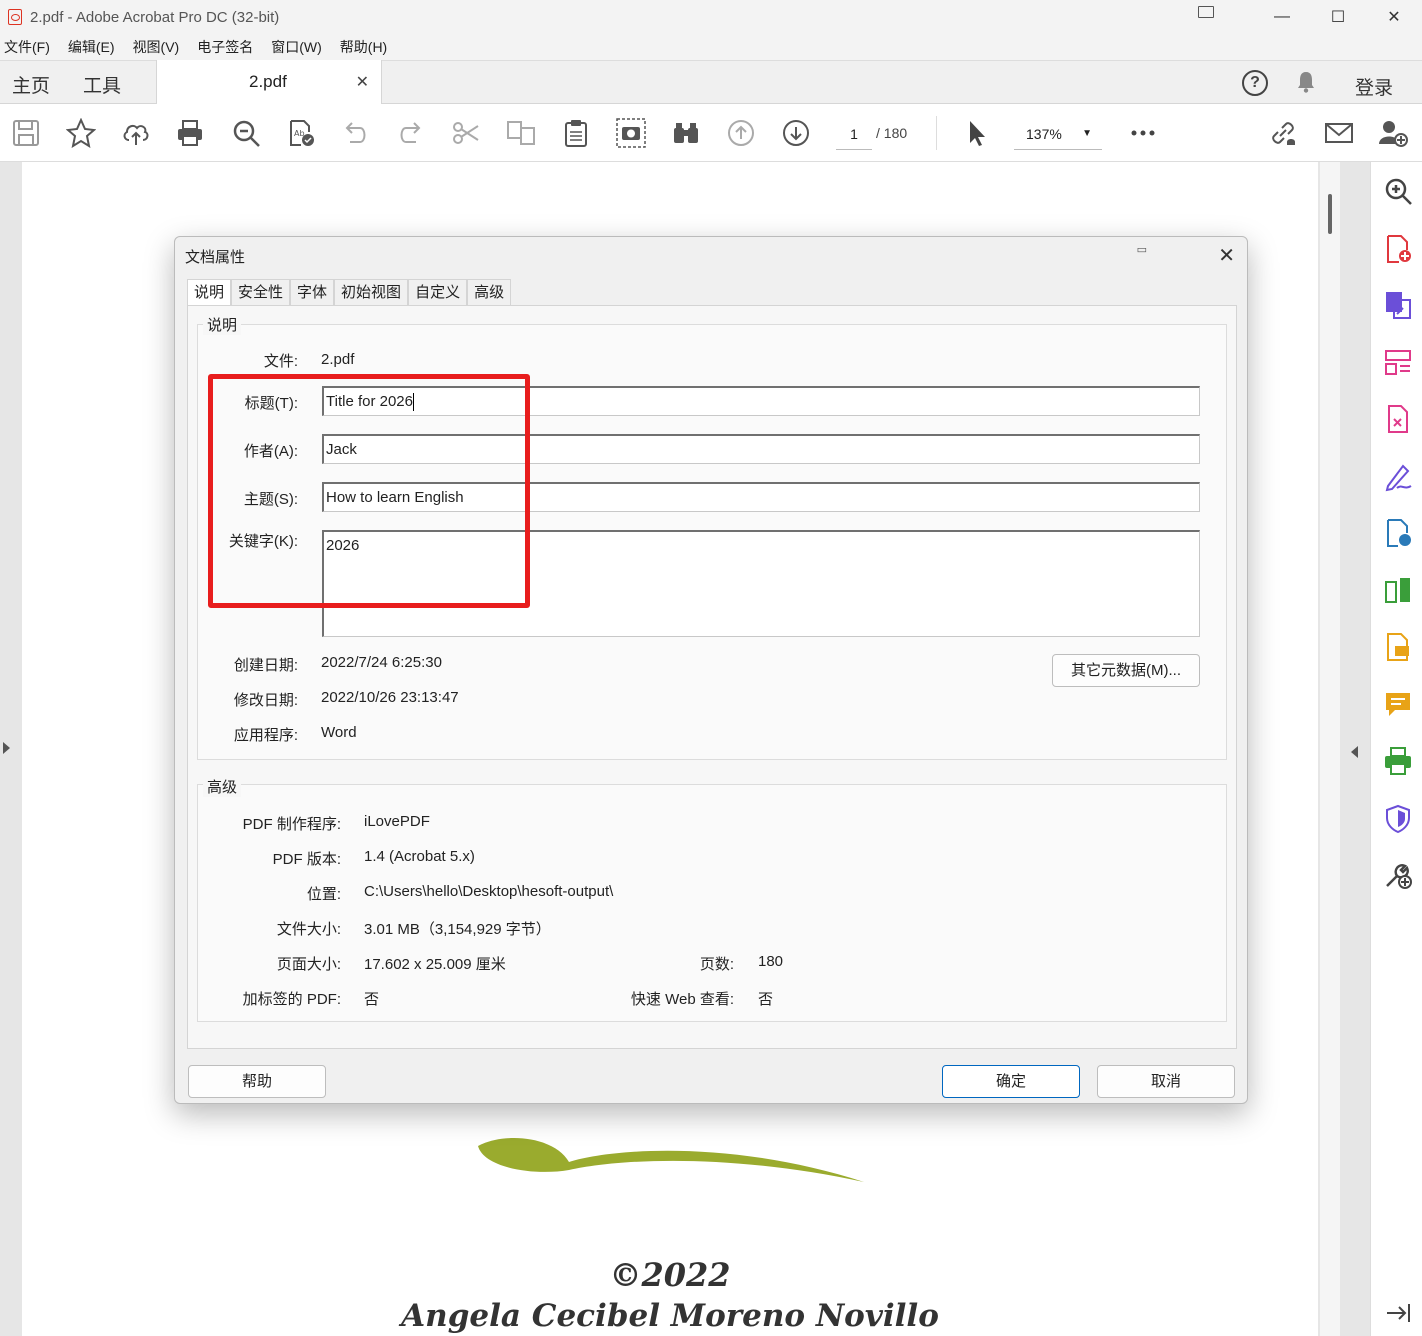  Describe the element at coordinates (301, 133) in the screenshot. I see `spellcheck-icon: Ab` at that location.